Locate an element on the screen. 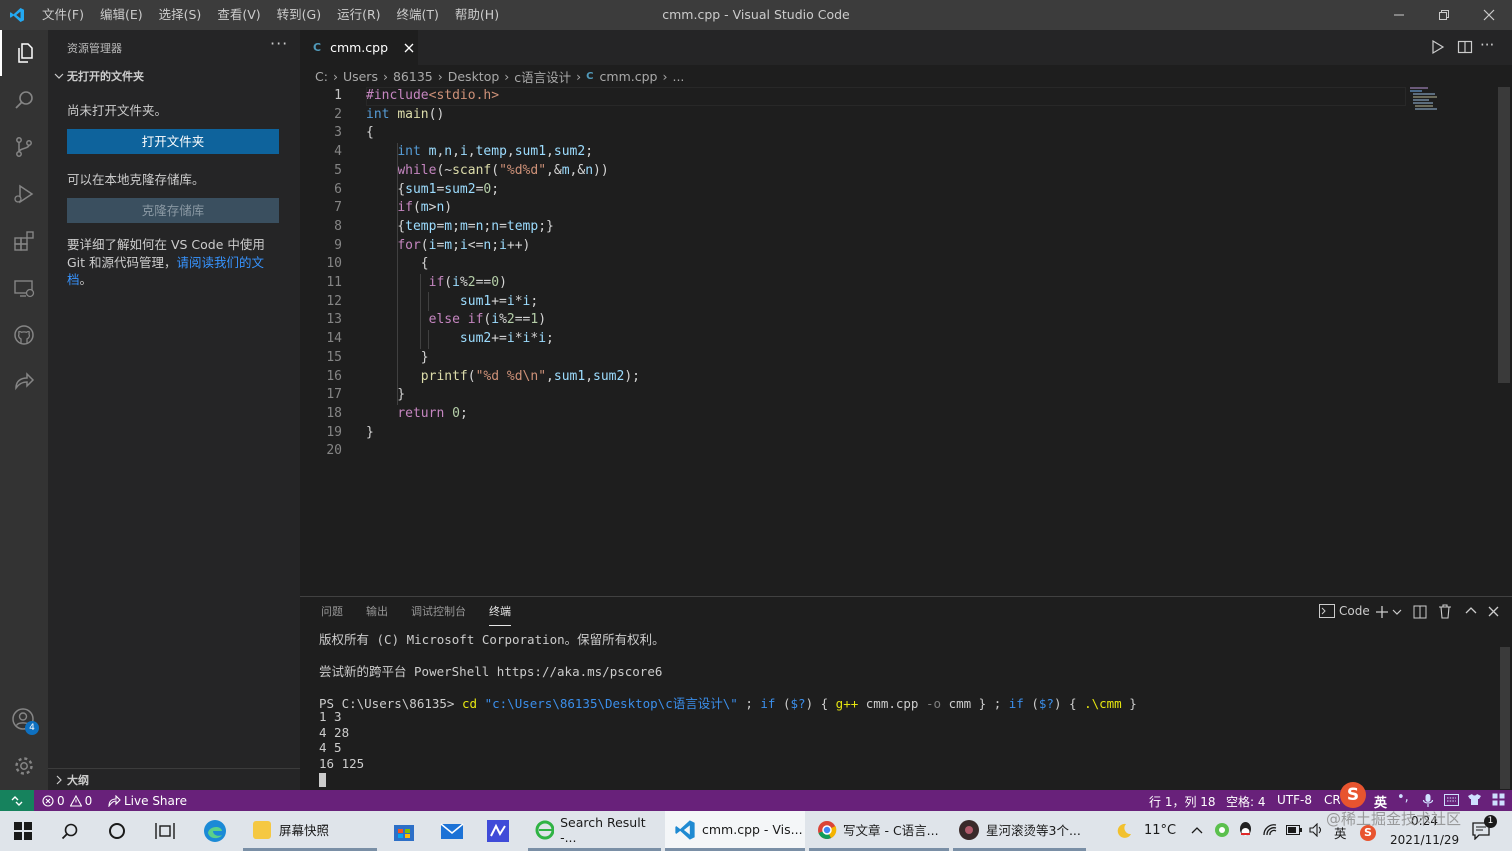  source-control-activity is located at coordinates (24, 147).